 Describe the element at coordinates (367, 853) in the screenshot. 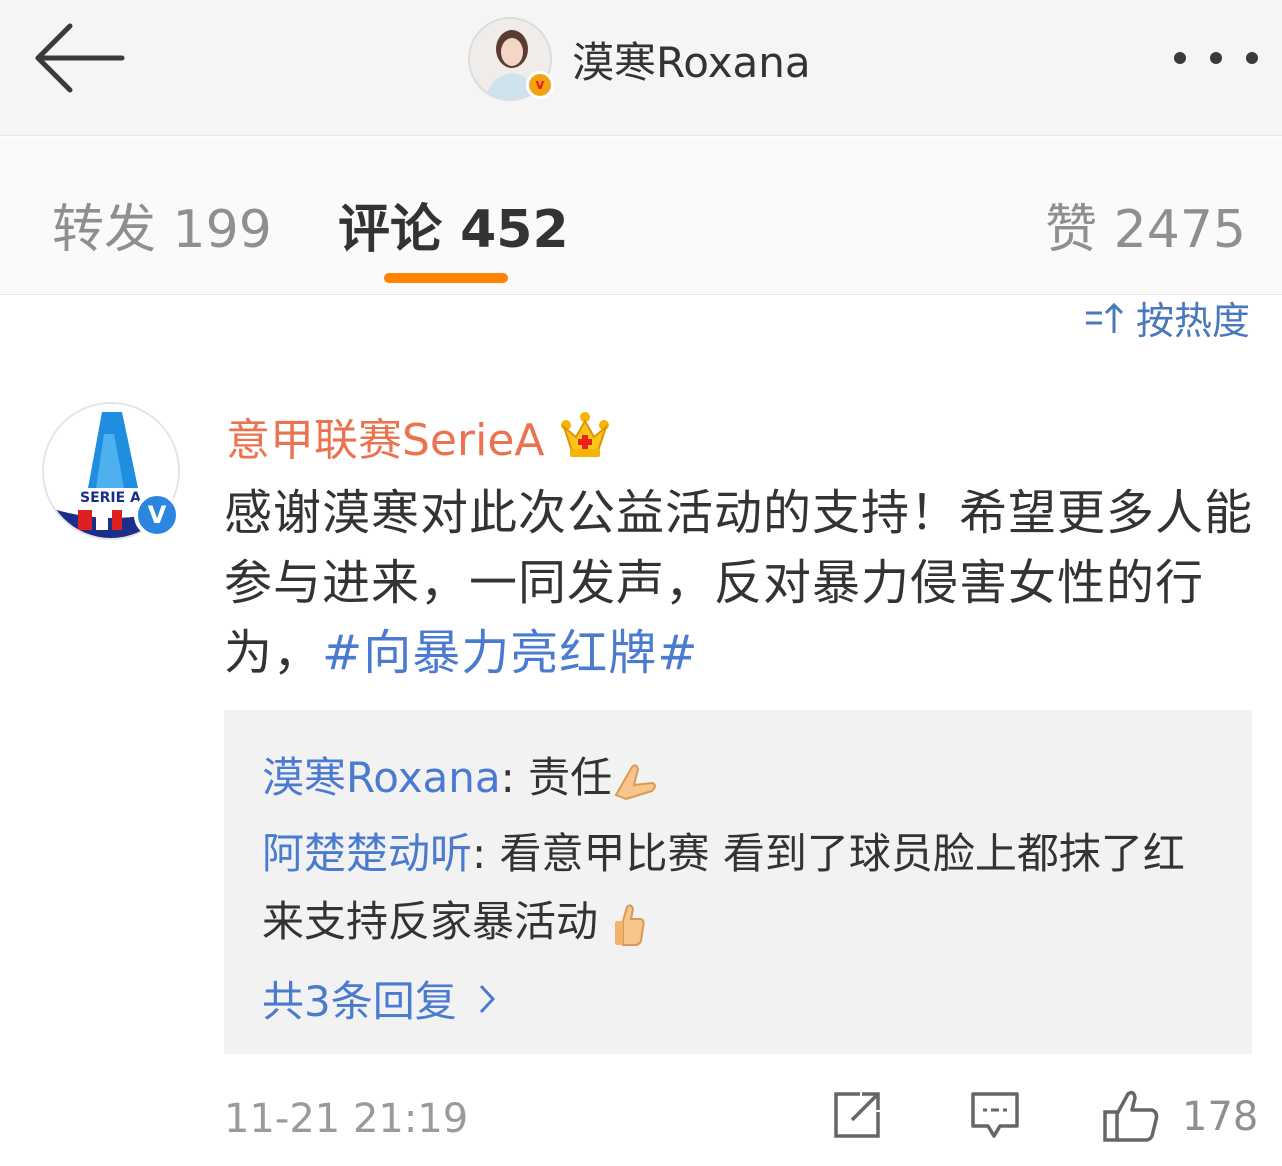

I see `reply-user-name: 阿楚楚动听` at that location.